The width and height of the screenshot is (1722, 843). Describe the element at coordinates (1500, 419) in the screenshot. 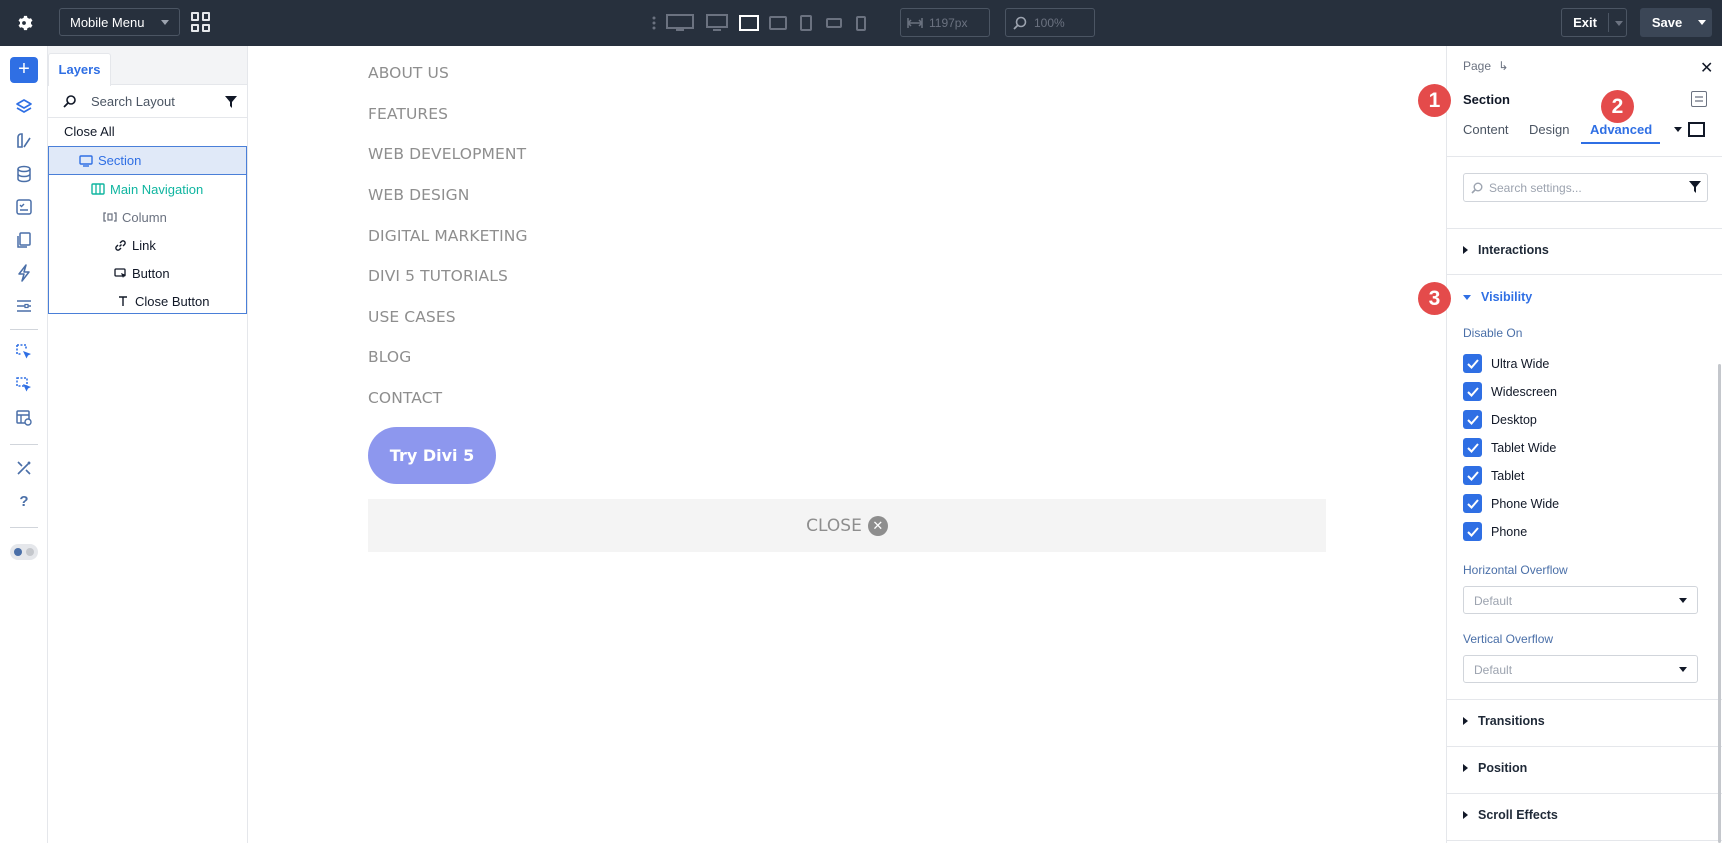

I see `checkbox-desktop: Desktop` at that location.